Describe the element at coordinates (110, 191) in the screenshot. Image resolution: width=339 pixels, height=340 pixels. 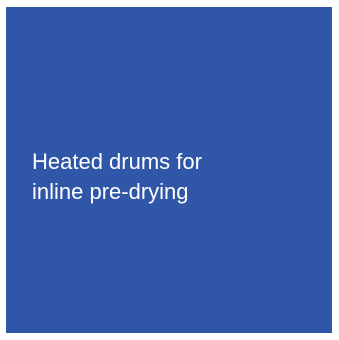
I see `process-step-label-line-2: inline pre-drying` at that location.